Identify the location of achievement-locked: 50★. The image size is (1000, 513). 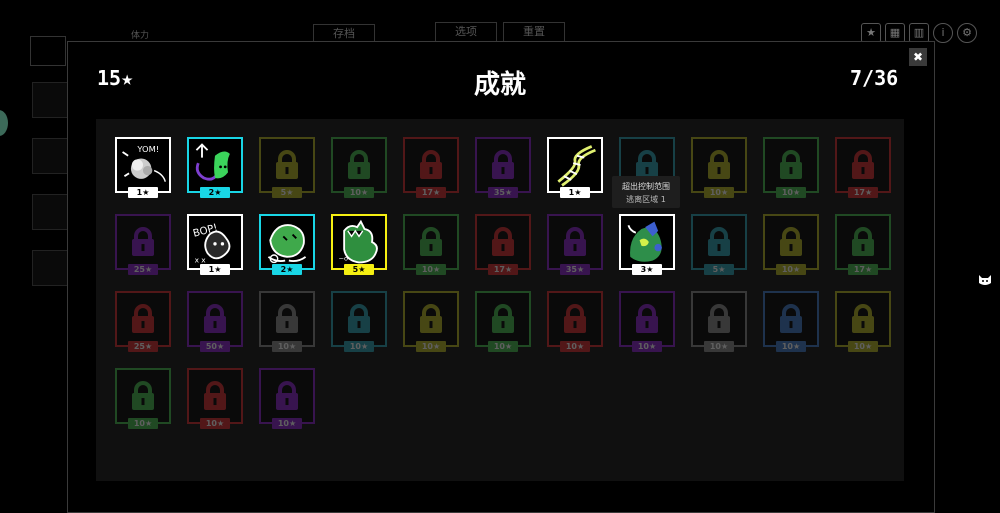
(215, 321).